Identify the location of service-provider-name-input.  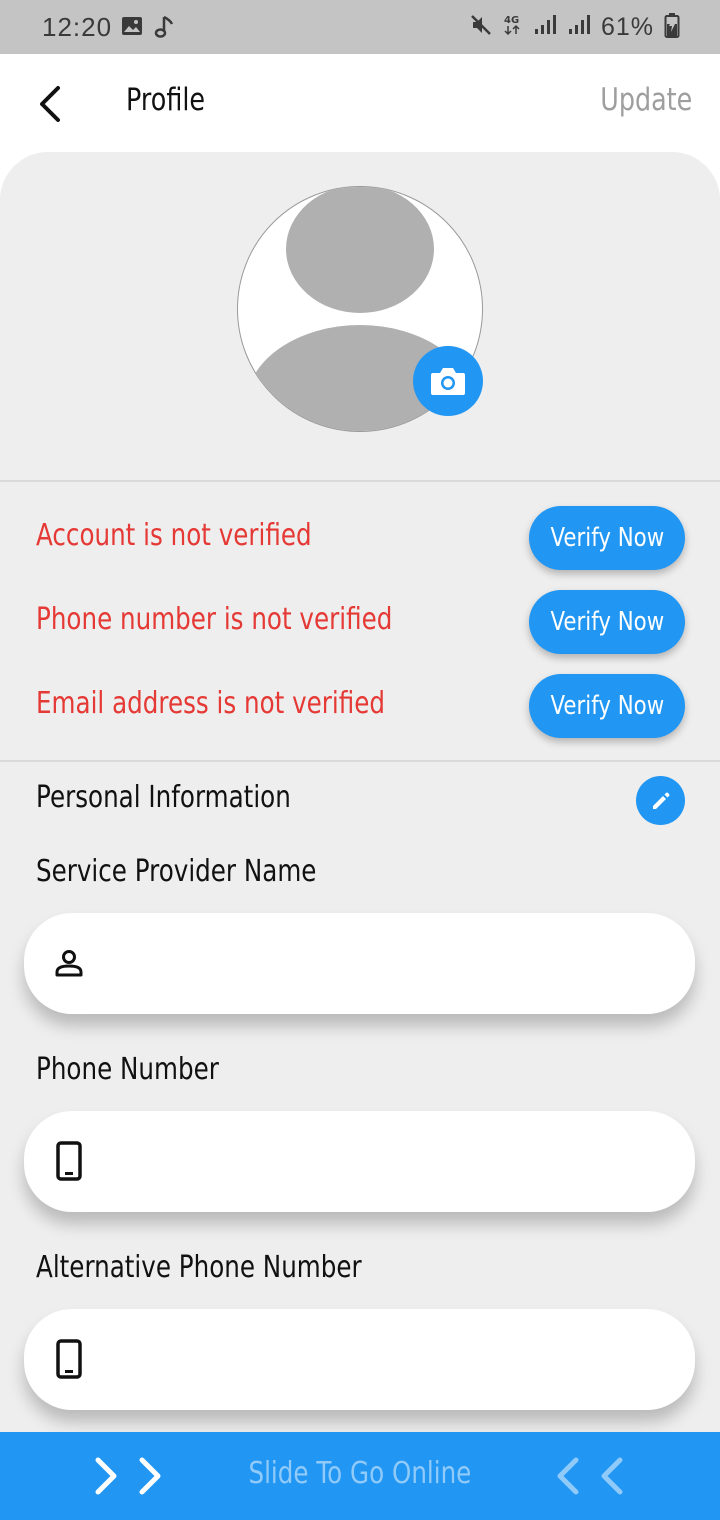
(384, 963).